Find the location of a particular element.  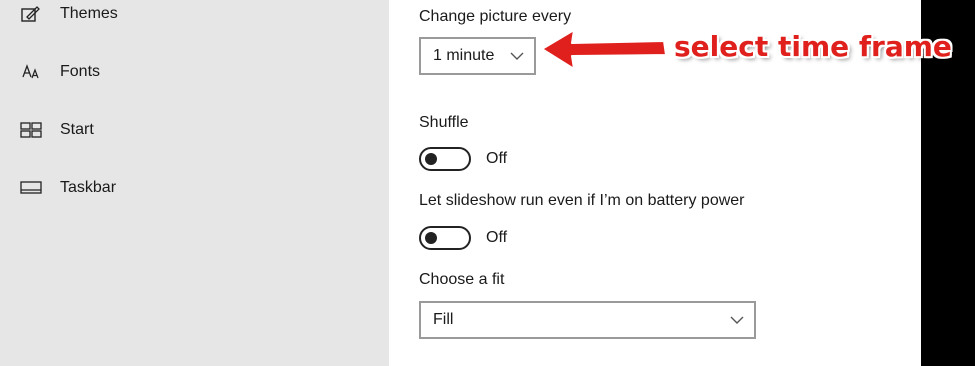

battery-toggle is located at coordinates (445, 238).